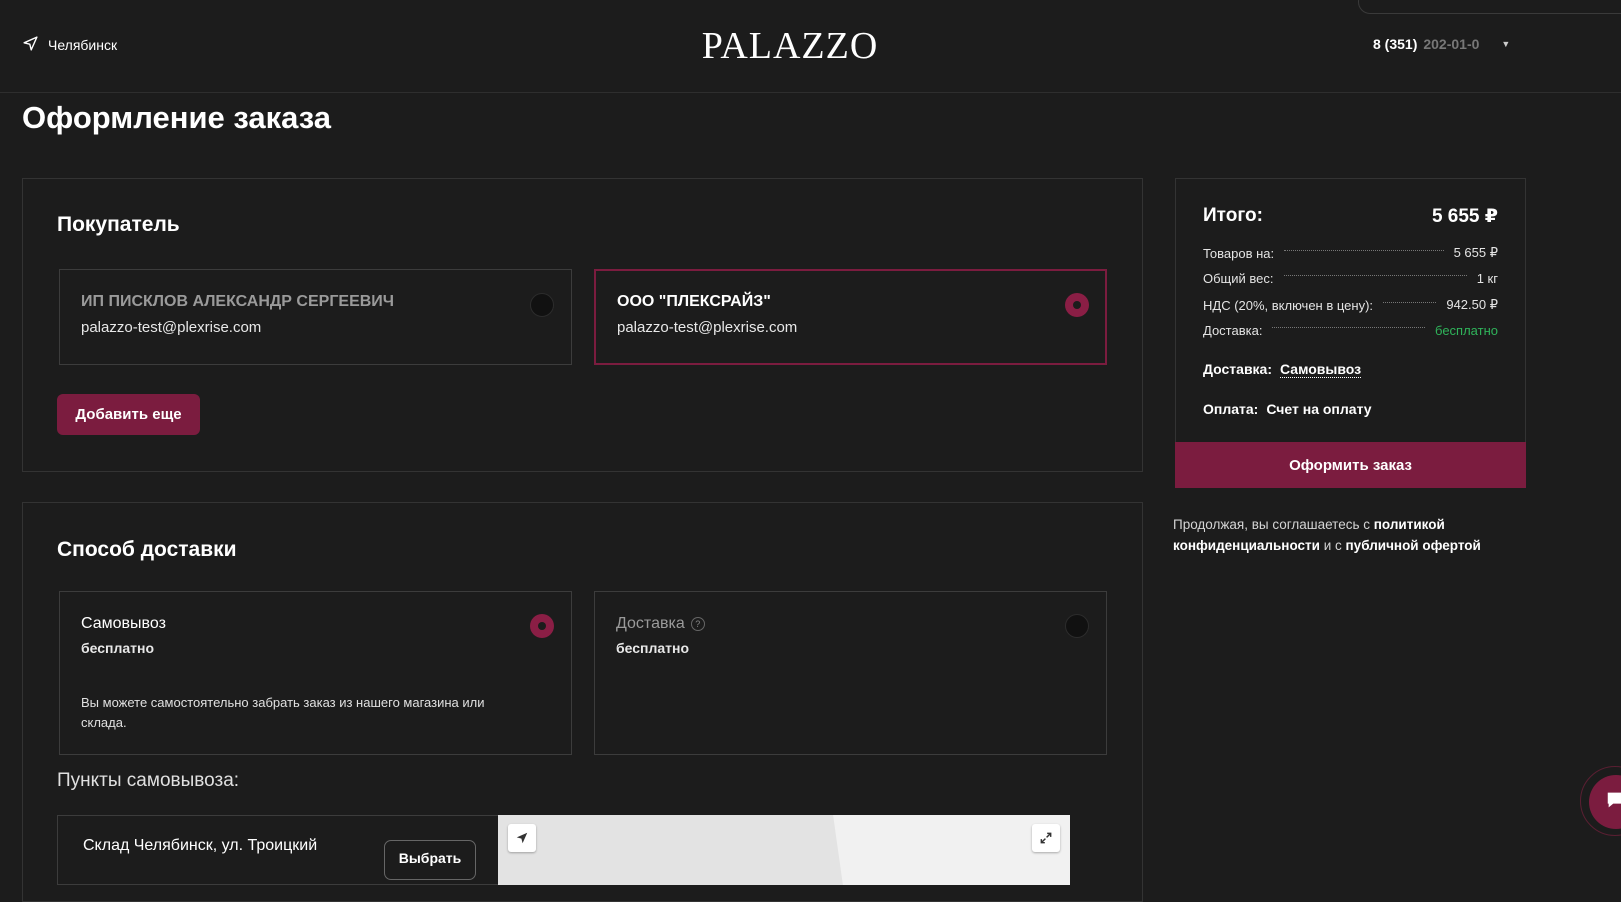  What do you see at coordinates (1350, 330) in the screenshot?
I see `summary-row-delivery: Доставка: бесплатно` at bounding box center [1350, 330].